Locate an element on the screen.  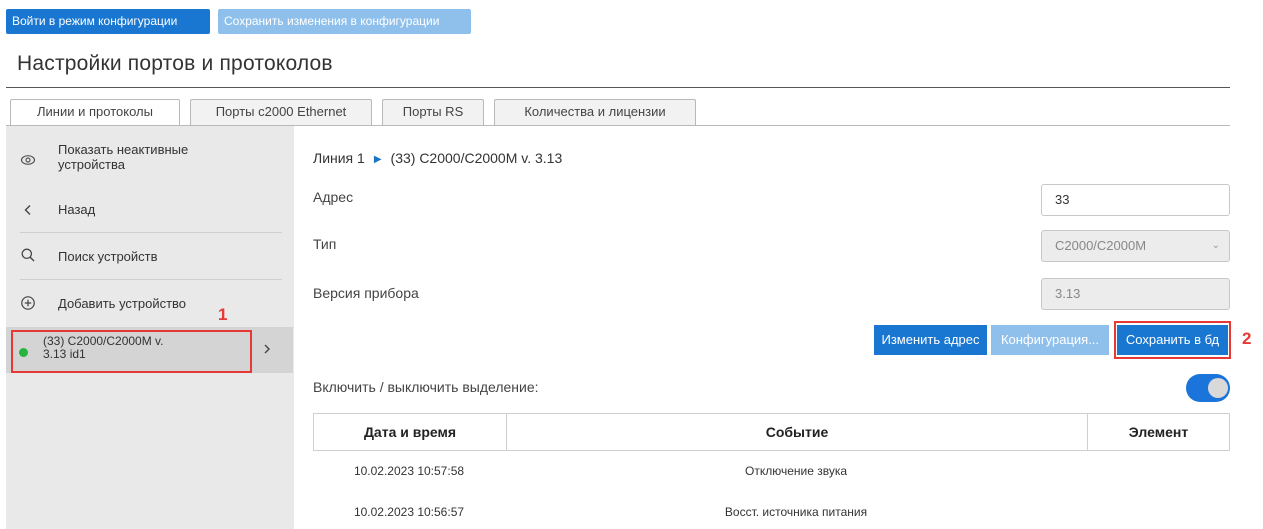
tab-c2000-ethernet-ports: Порты с2000 Ethernet is located at coordinates (281, 112).